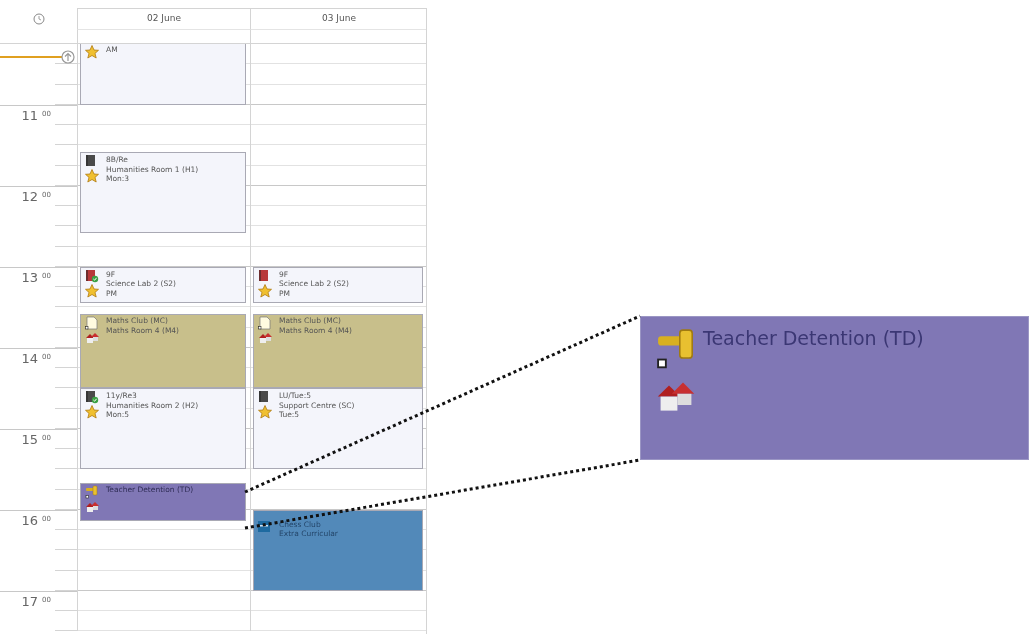 The image size is (1029, 634). I want to click on clock-icon, so click(38, 19).